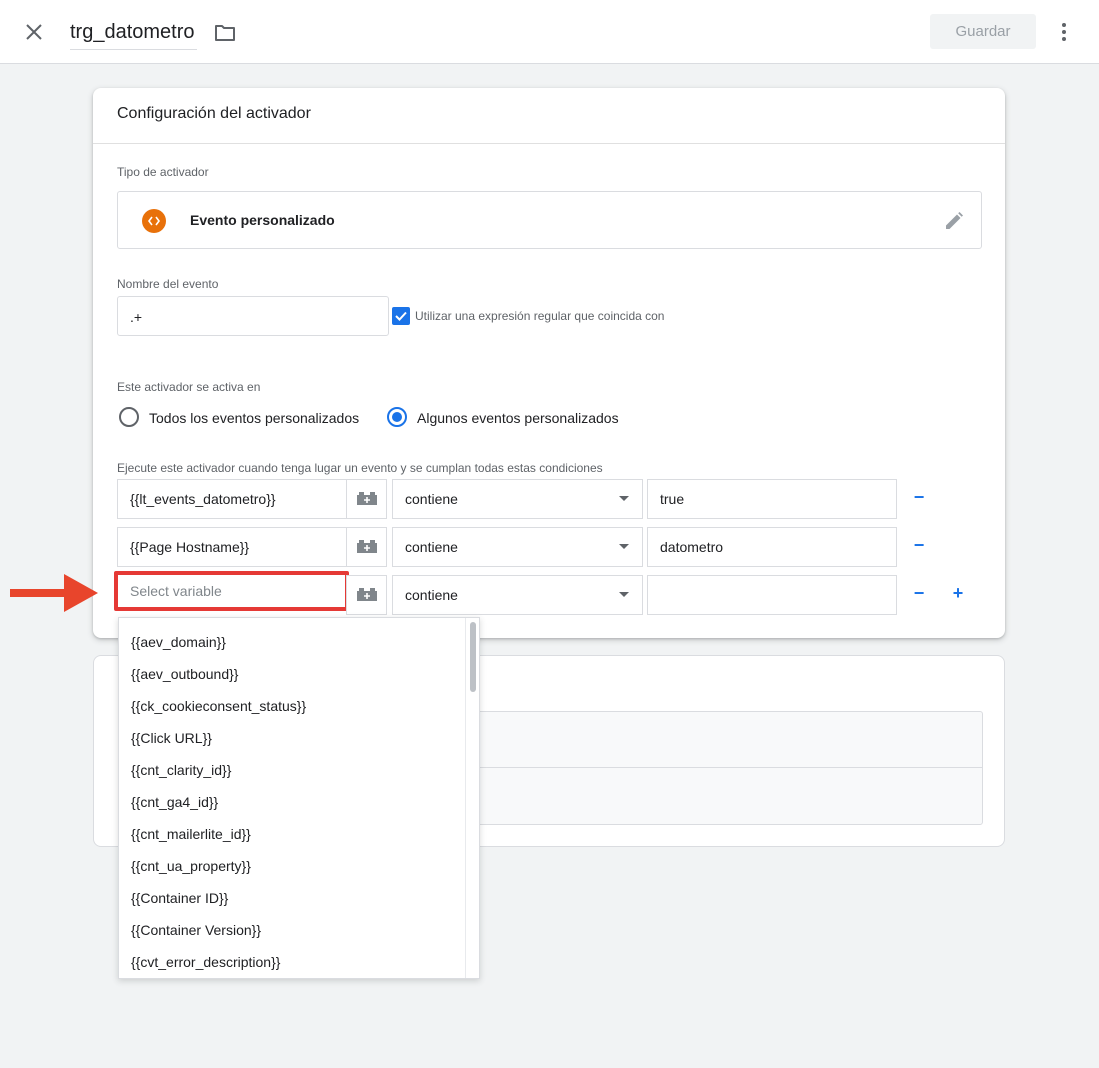  Describe the element at coordinates (772, 595) in the screenshot. I see `condition-value-field` at that location.